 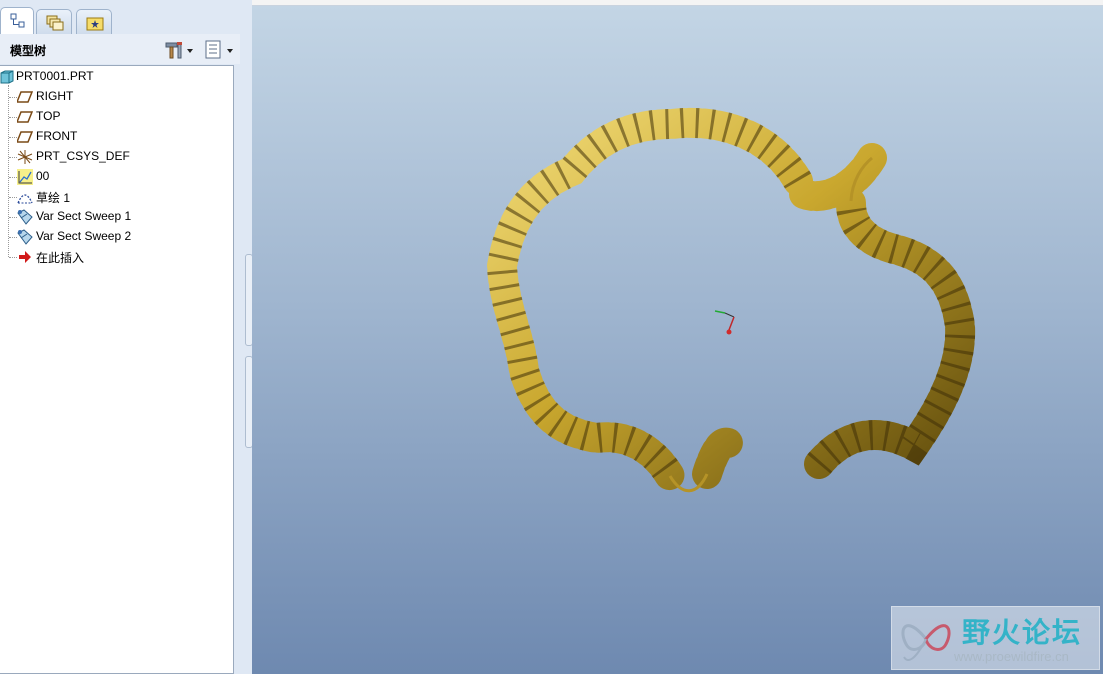 I want to click on coordinate-system-icon, so click(x=25, y=157).